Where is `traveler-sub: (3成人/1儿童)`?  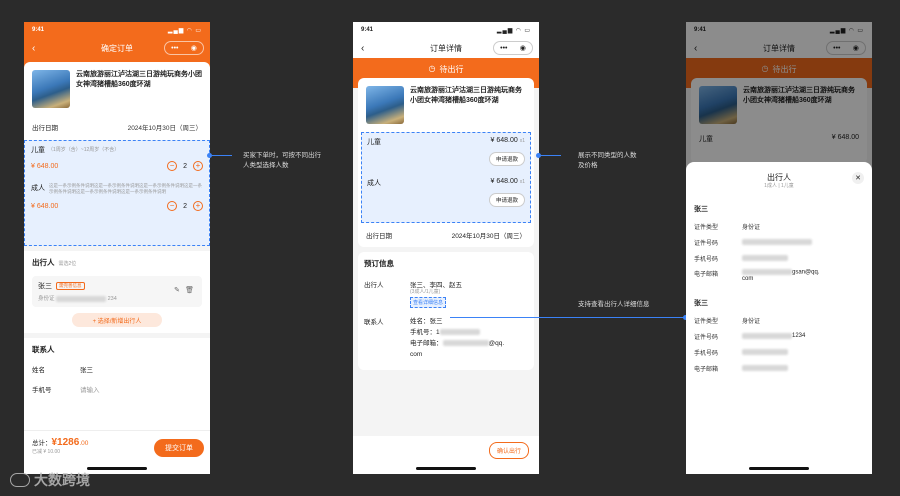 traveler-sub: (3成人/1儿童) is located at coordinates (425, 292).